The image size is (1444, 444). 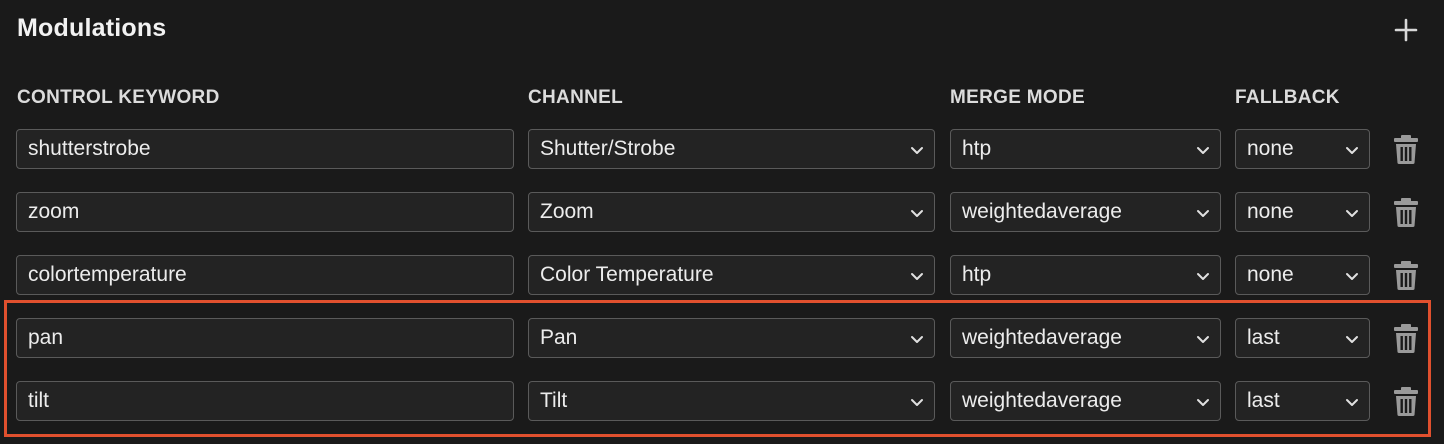 I want to click on control-keyword-input: colortemperature, so click(x=265, y=275).